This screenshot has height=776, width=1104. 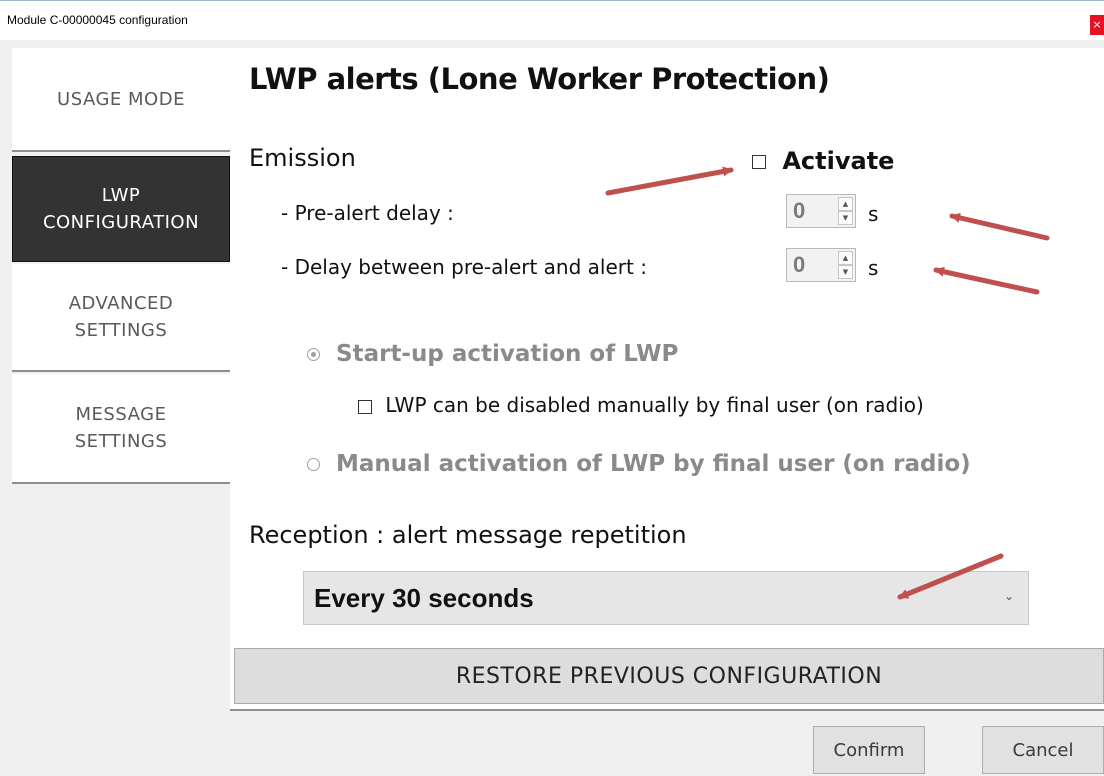 I want to click on startup-activation-radio, so click(x=313, y=354).